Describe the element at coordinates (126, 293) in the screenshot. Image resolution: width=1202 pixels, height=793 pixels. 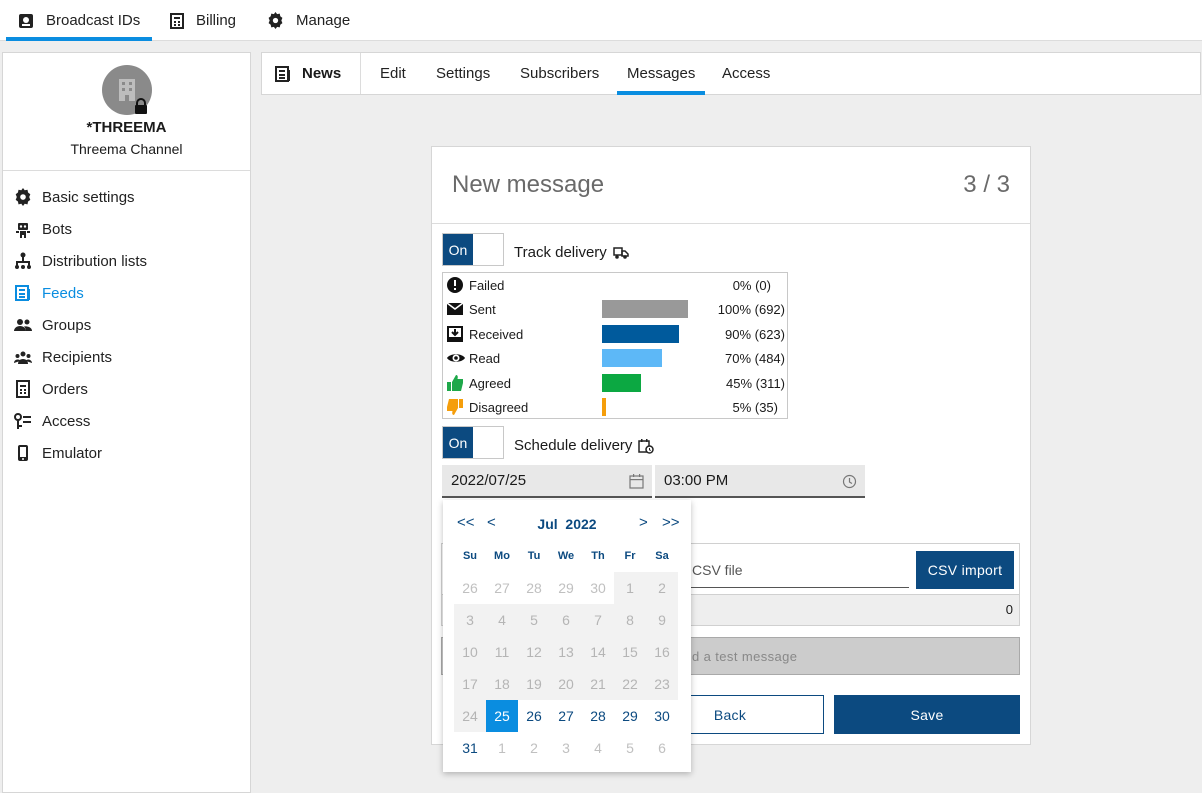
I see `sidebar-item-feeds: Feeds` at that location.